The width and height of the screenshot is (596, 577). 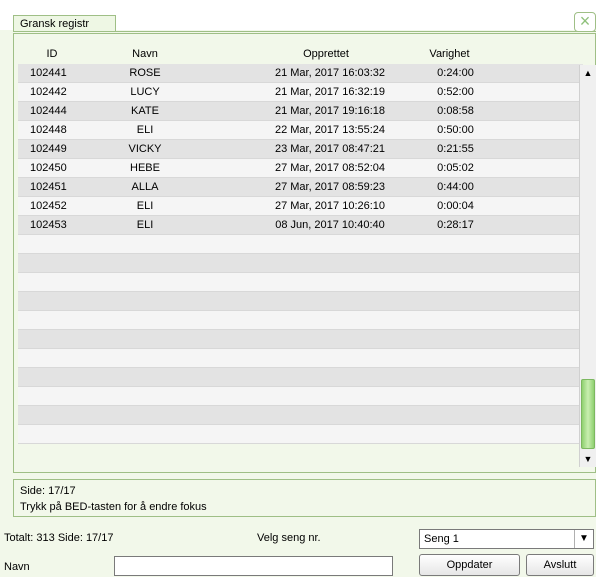 What do you see at coordinates (588, 414) in the screenshot?
I see `scroll-thumb` at bounding box center [588, 414].